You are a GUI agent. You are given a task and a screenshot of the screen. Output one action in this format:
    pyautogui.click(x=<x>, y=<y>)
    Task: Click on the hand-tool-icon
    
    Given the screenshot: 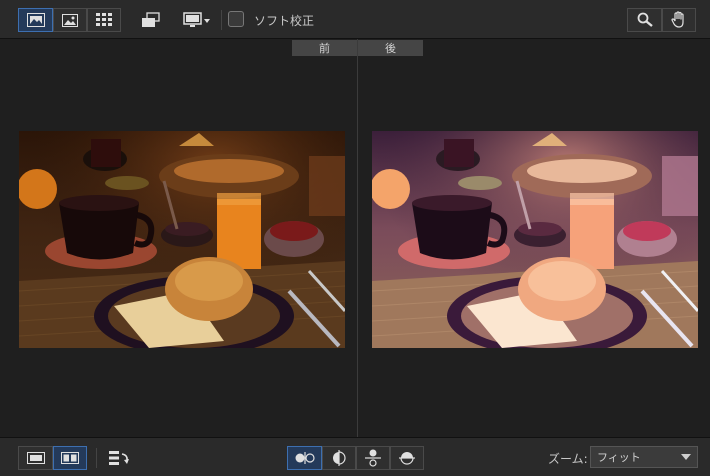 What is the action you would take?
    pyautogui.click(x=677, y=19)
    